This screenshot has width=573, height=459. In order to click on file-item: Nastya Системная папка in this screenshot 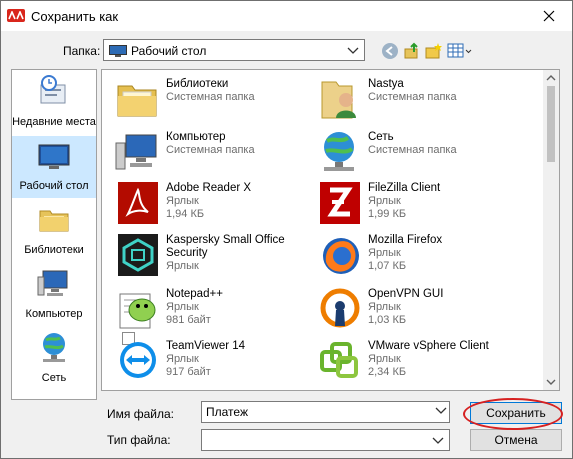, I will do `click(412, 100)`.